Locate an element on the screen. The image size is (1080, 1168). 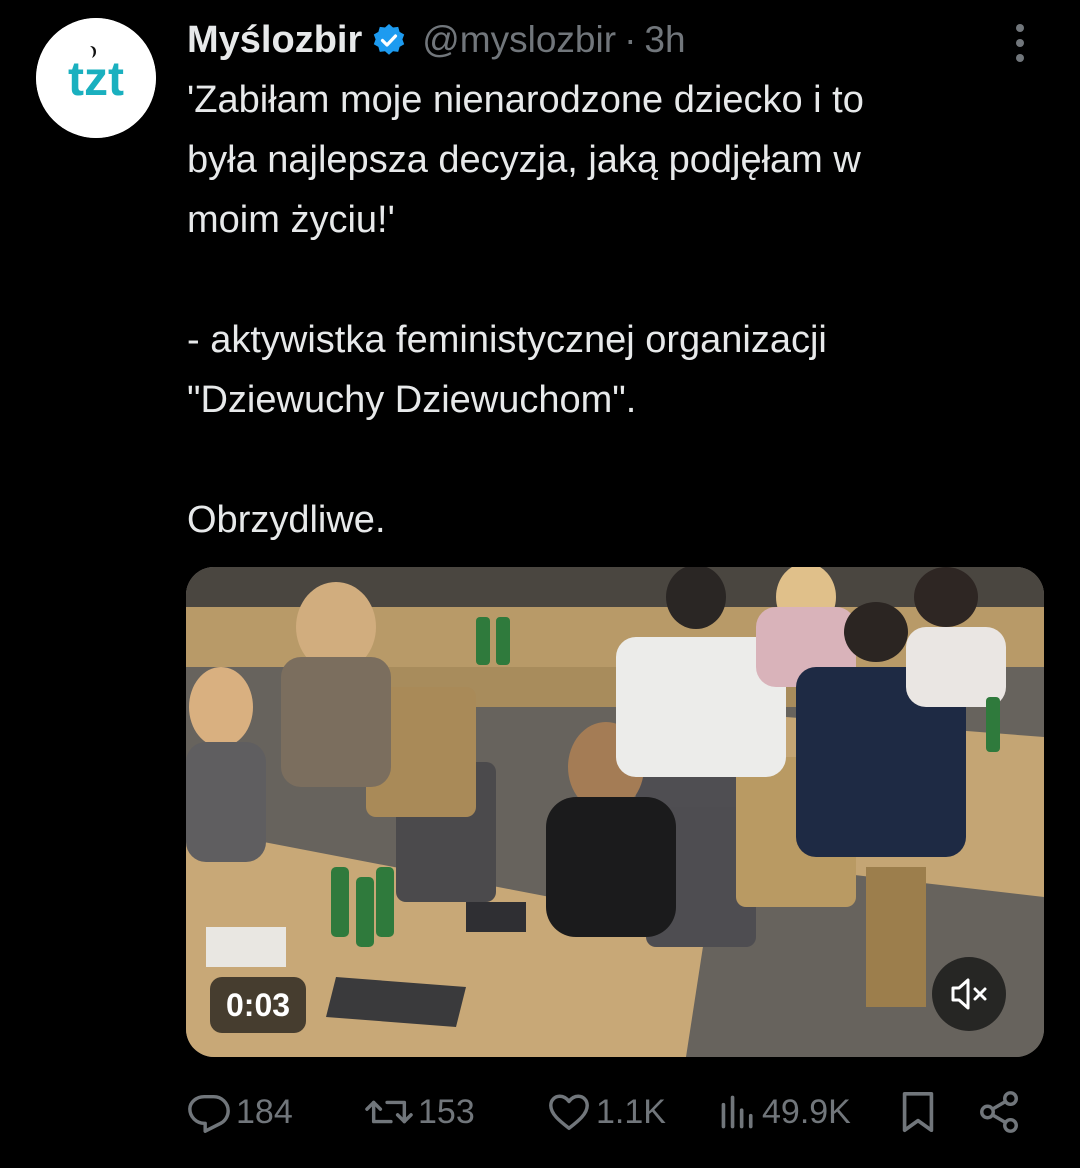
author-display-name: Myślozbir is located at coordinates (274, 40).